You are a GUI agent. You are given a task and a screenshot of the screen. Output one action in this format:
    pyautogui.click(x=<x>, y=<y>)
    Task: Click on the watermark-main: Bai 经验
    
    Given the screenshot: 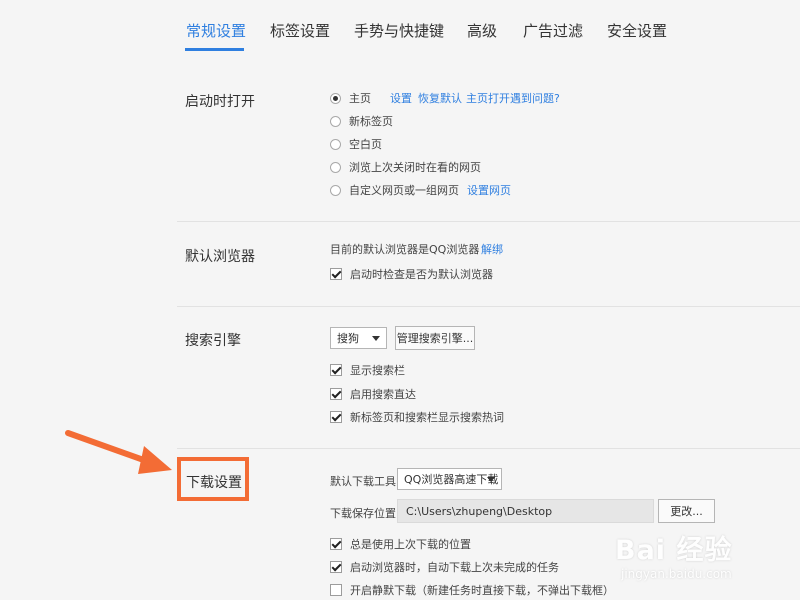 What is the action you would take?
    pyautogui.click(x=674, y=550)
    